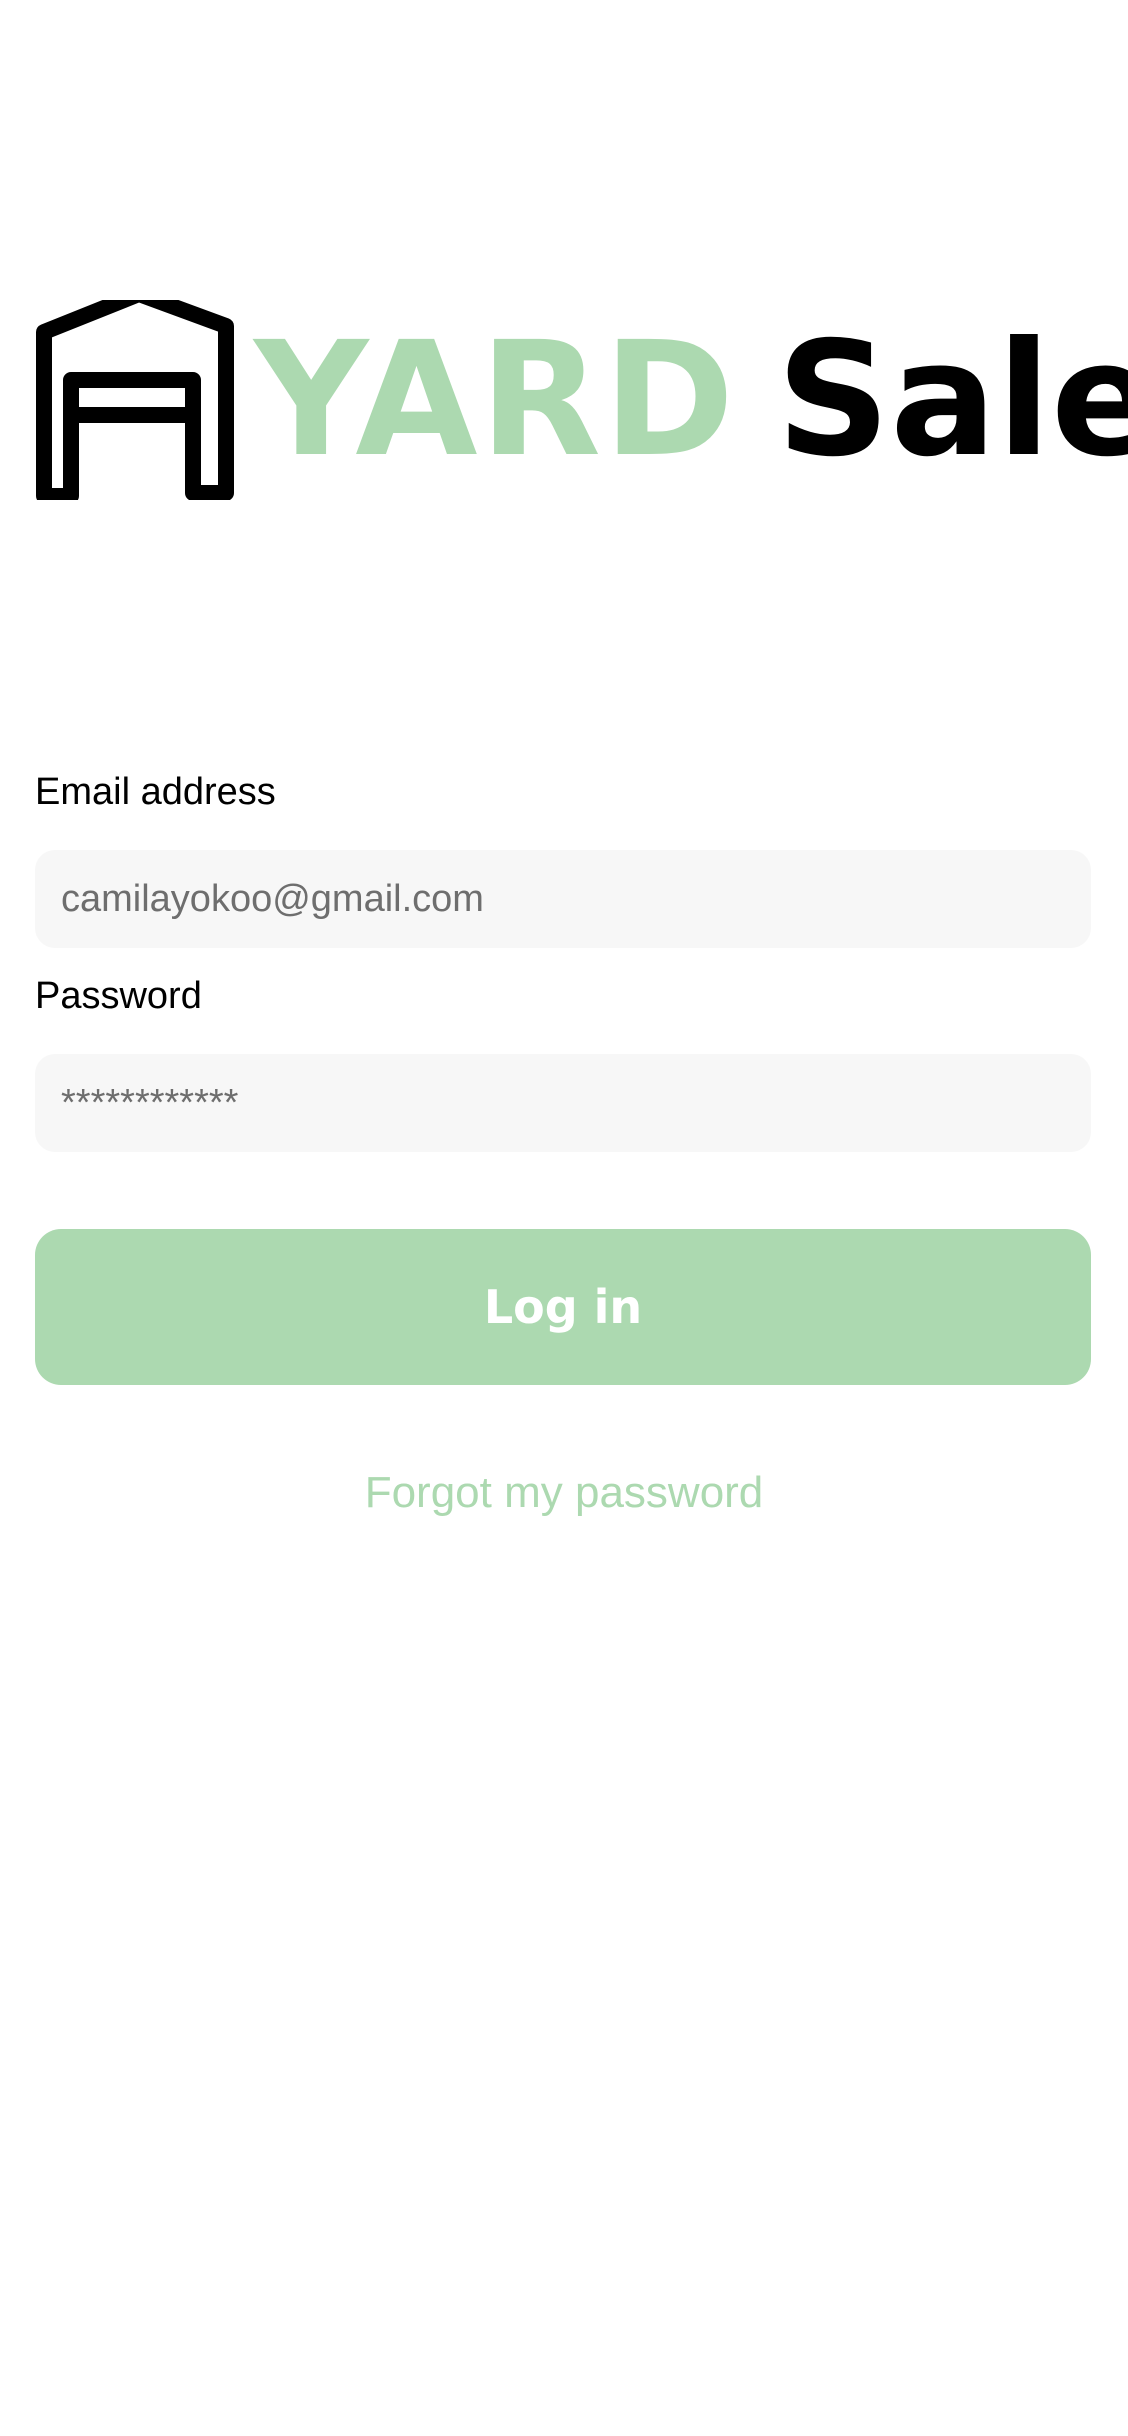 The image size is (1128, 2436). Describe the element at coordinates (952, 400) in the screenshot. I see `brand-sale: Sale` at that location.